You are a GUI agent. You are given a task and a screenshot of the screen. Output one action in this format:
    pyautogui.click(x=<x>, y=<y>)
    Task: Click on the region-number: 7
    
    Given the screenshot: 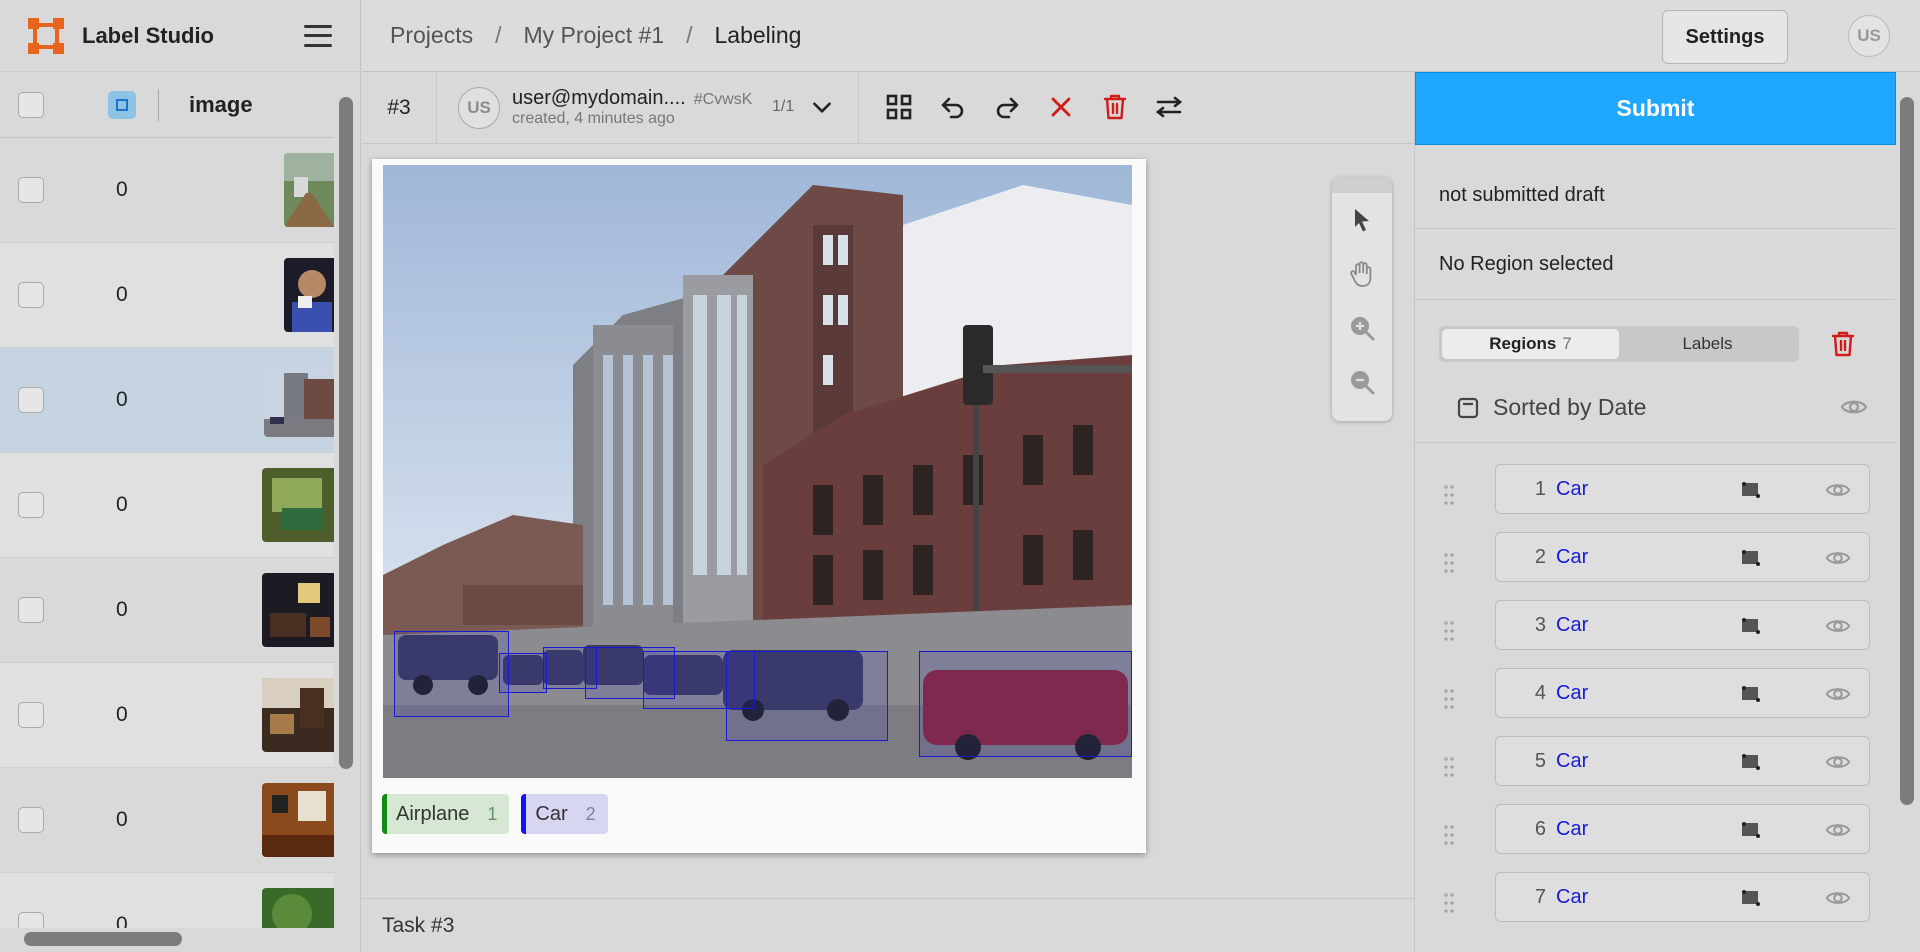 What is the action you would take?
    pyautogui.click(x=1540, y=896)
    